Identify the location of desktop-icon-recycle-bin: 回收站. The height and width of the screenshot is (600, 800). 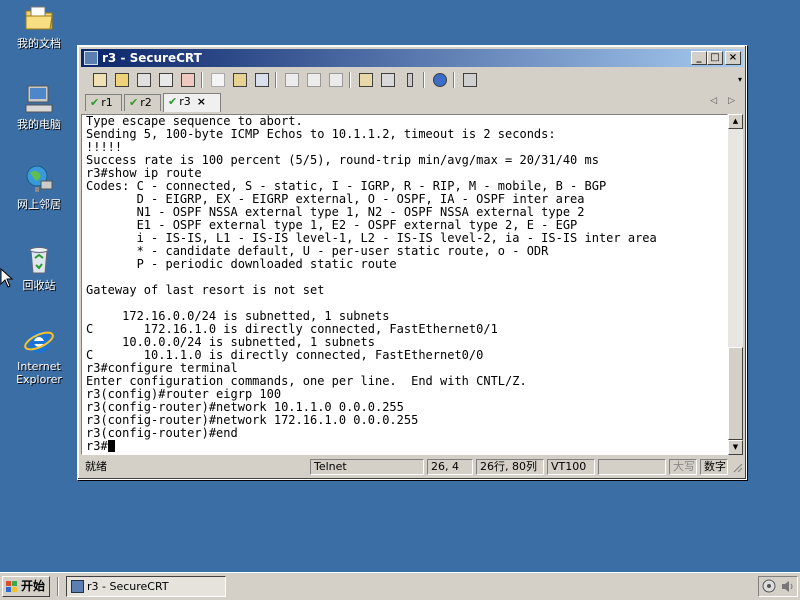
(39, 268).